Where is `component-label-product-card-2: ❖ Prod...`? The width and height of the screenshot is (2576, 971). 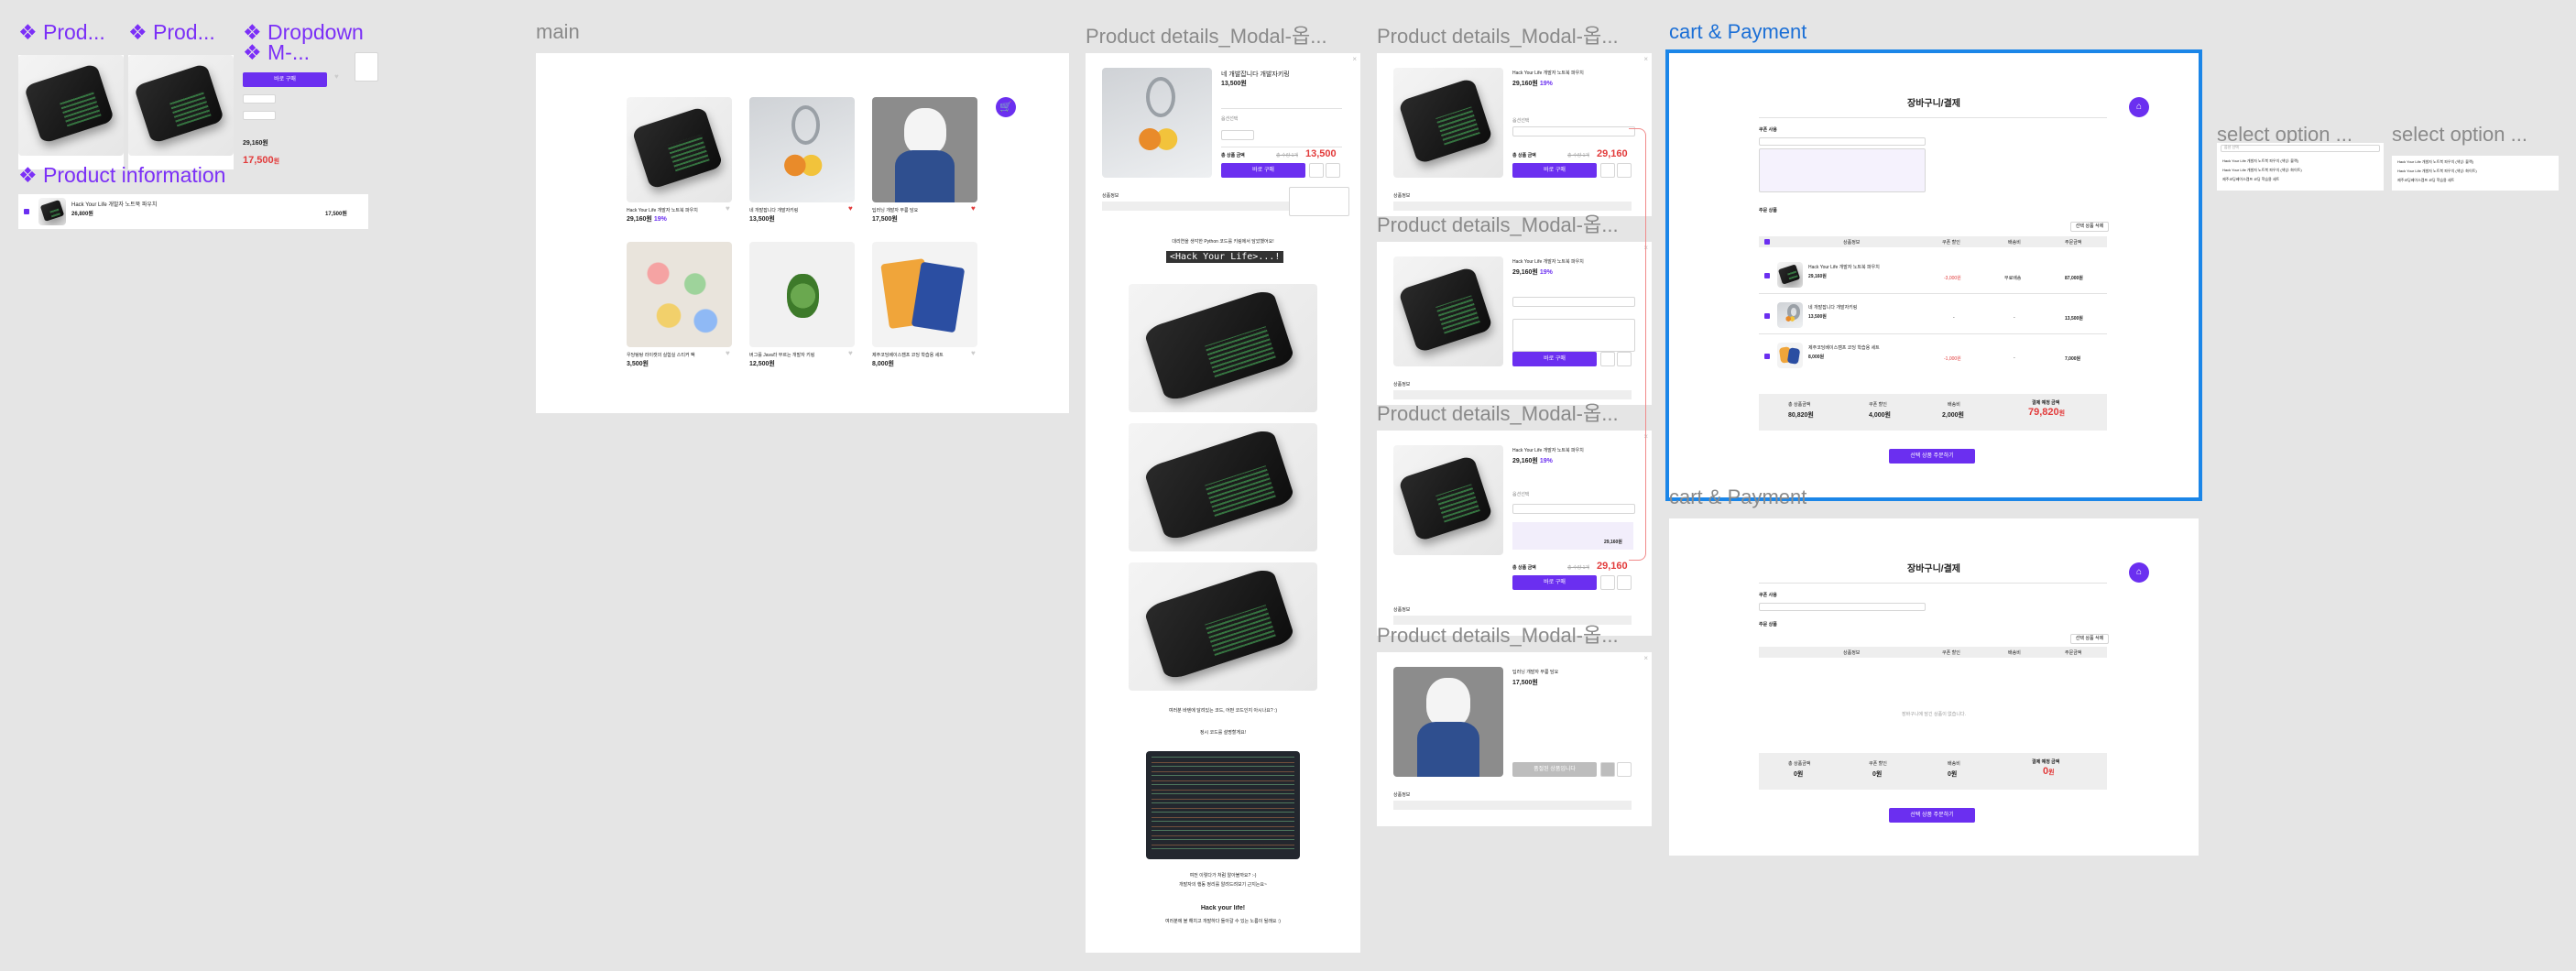
component-label-product-card-2: ❖ Prod... is located at coordinates (174, 32).